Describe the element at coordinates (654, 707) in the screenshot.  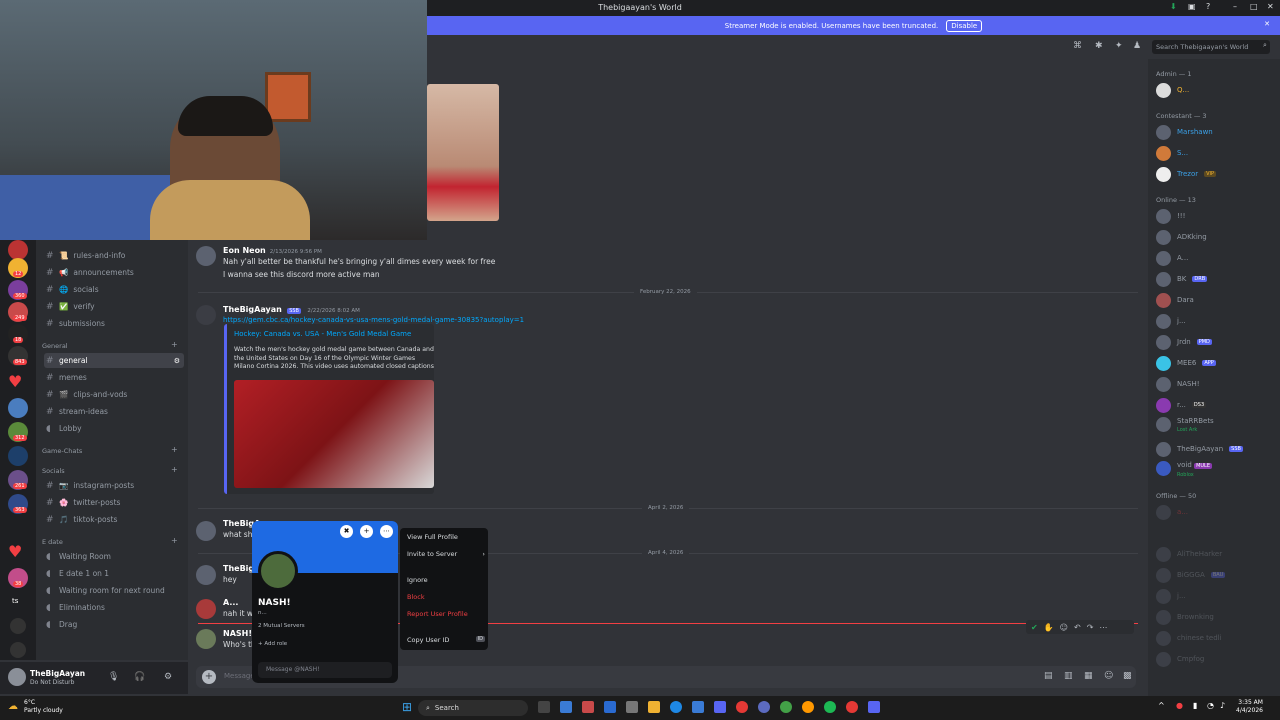
I see `file-explorer-icon` at that location.